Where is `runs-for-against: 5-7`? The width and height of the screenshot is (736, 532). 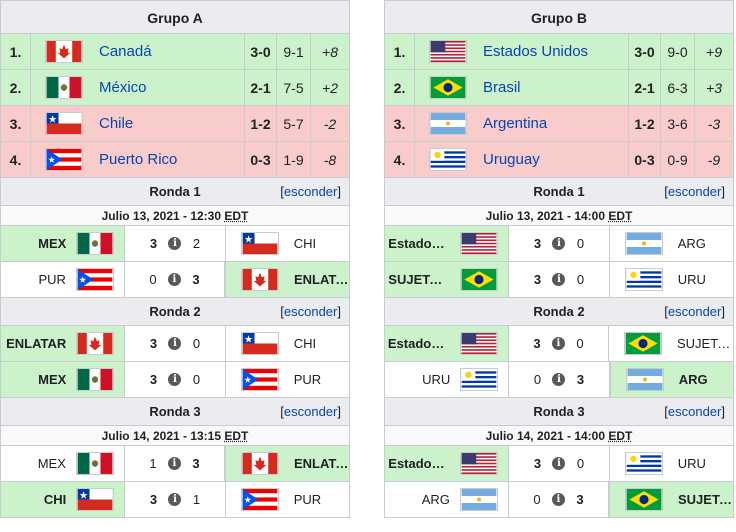 runs-for-against: 5-7 is located at coordinates (294, 123).